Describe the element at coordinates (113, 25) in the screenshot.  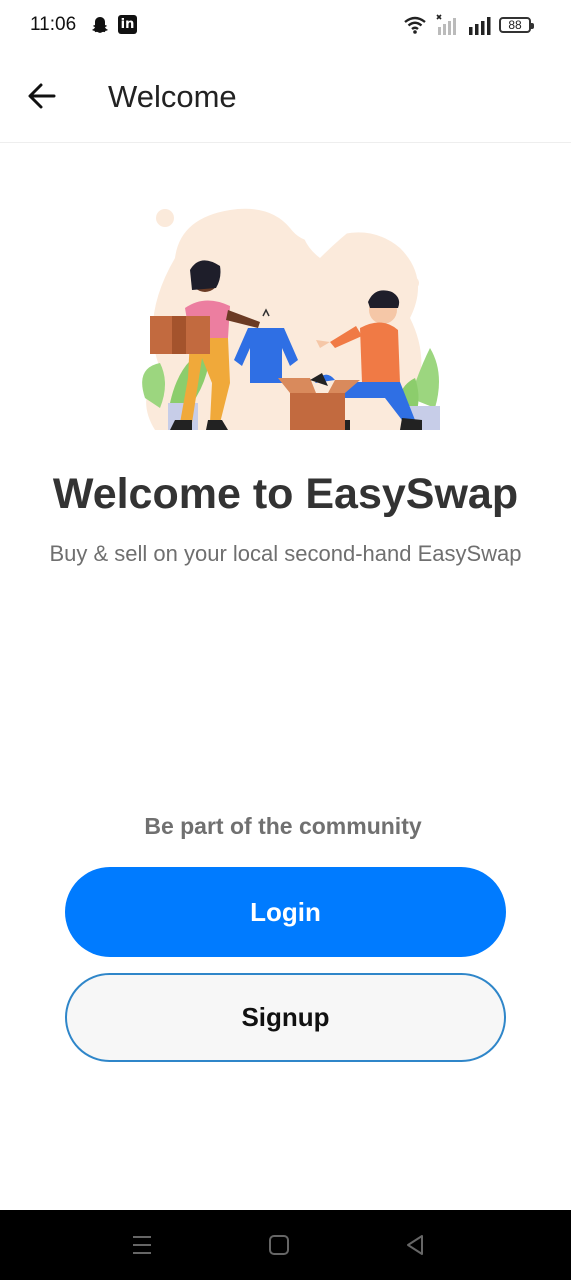
I see `notification-icons: in` at that location.